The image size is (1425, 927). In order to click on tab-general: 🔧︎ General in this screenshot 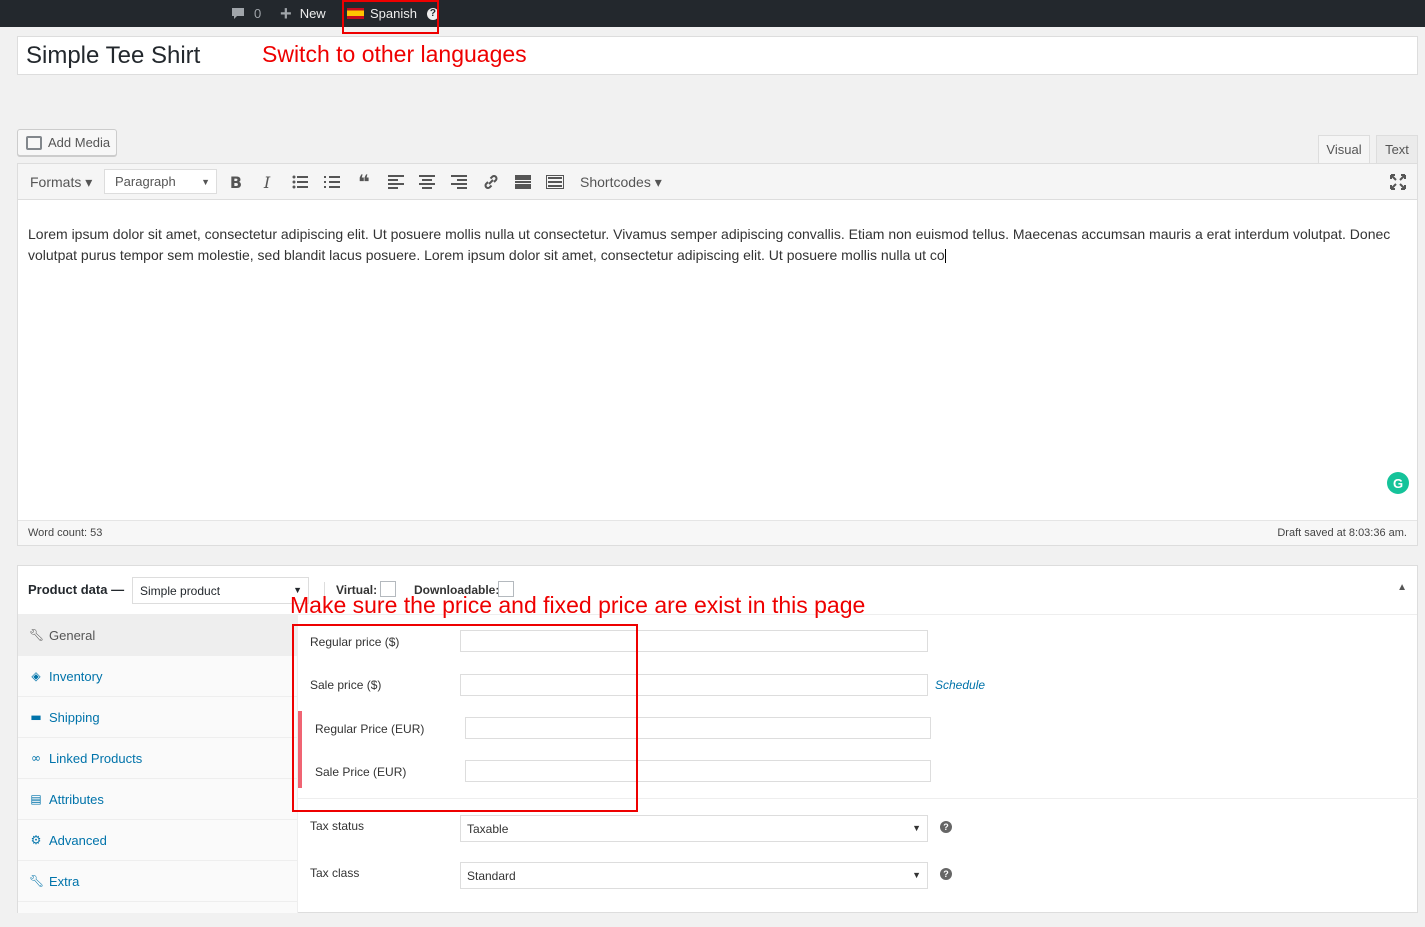, I will do `click(157, 635)`.